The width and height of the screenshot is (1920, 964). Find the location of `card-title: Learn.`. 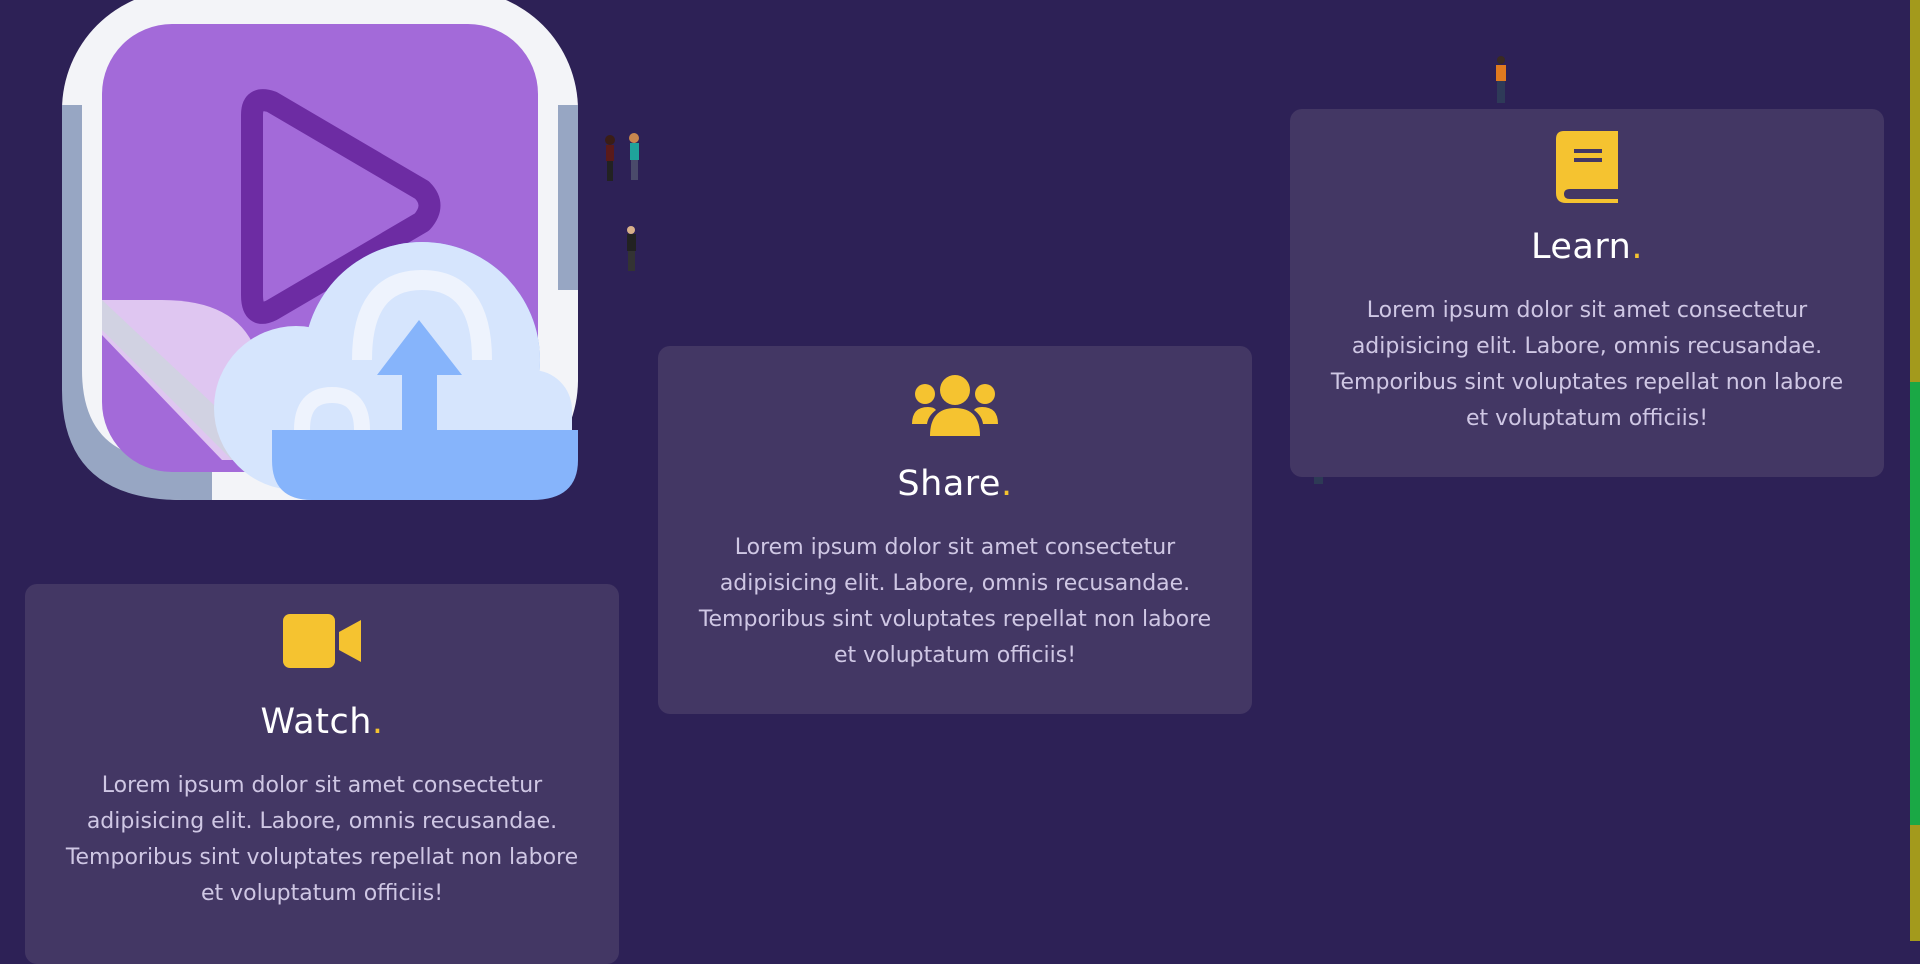

card-title: Learn. is located at coordinates (1587, 247).